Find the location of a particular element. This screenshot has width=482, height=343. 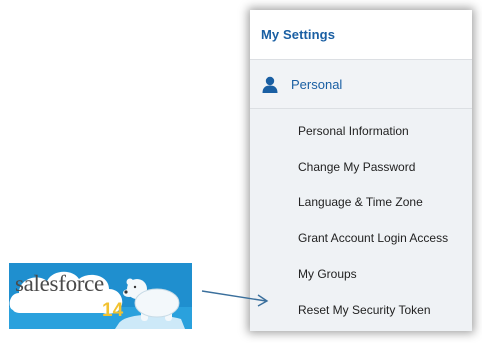

menu-item-reset-my-security-token: Reset My Security Token is located at coordinates (361, 310).